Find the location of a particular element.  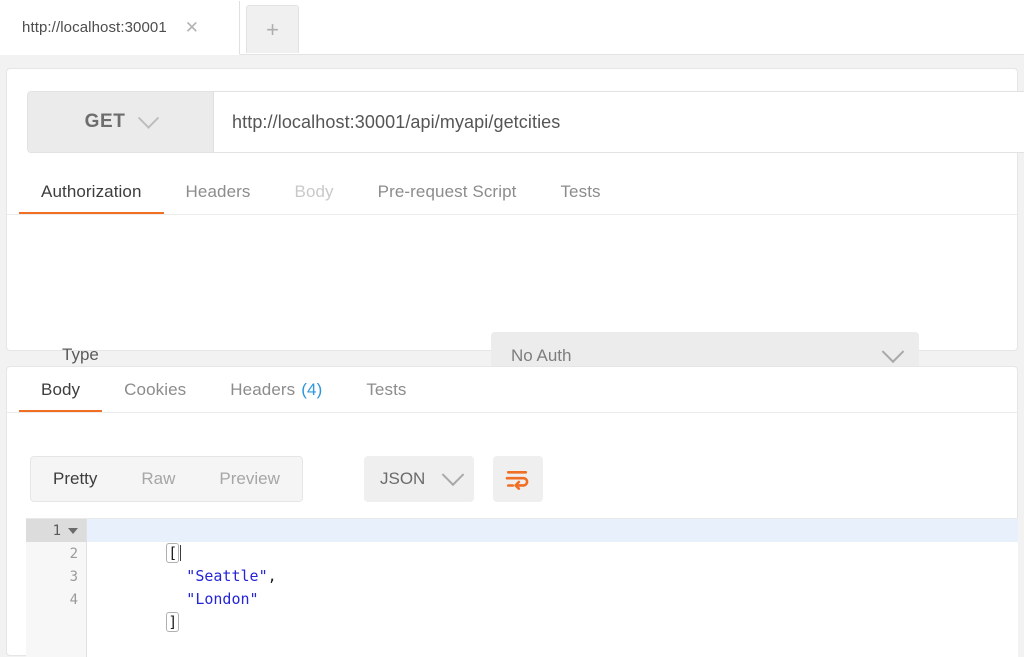

response-headers-count: (4) is located at coordinates (312, 389).